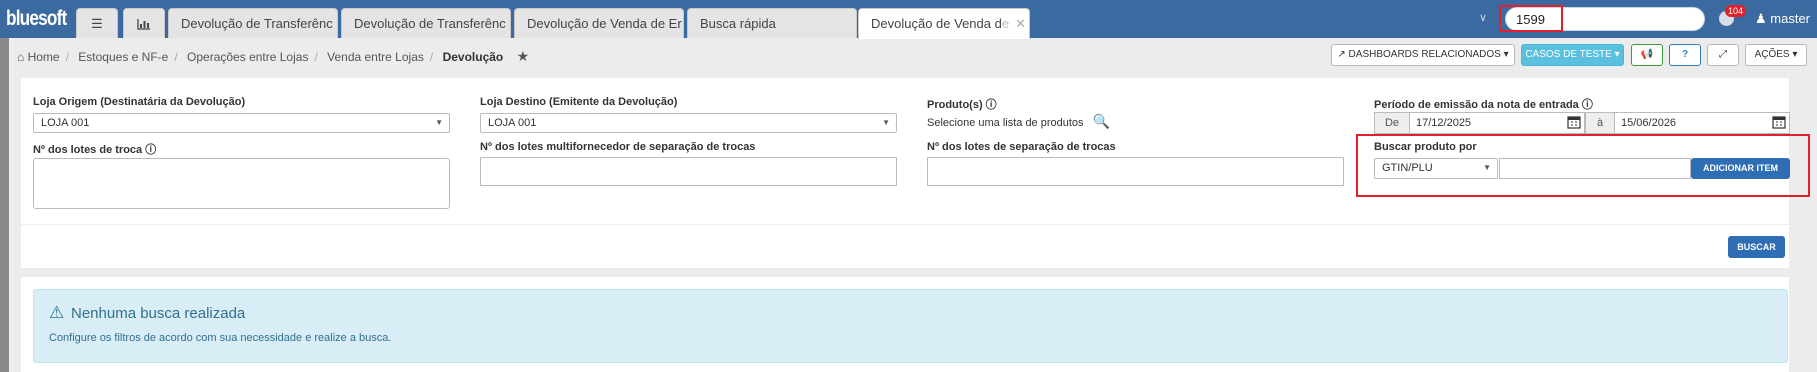  What do you see at coordinates (158, 313) in the screenshot?
I see `alert-title: Nenhuma busca realizada` at bounding box center [158, 313].